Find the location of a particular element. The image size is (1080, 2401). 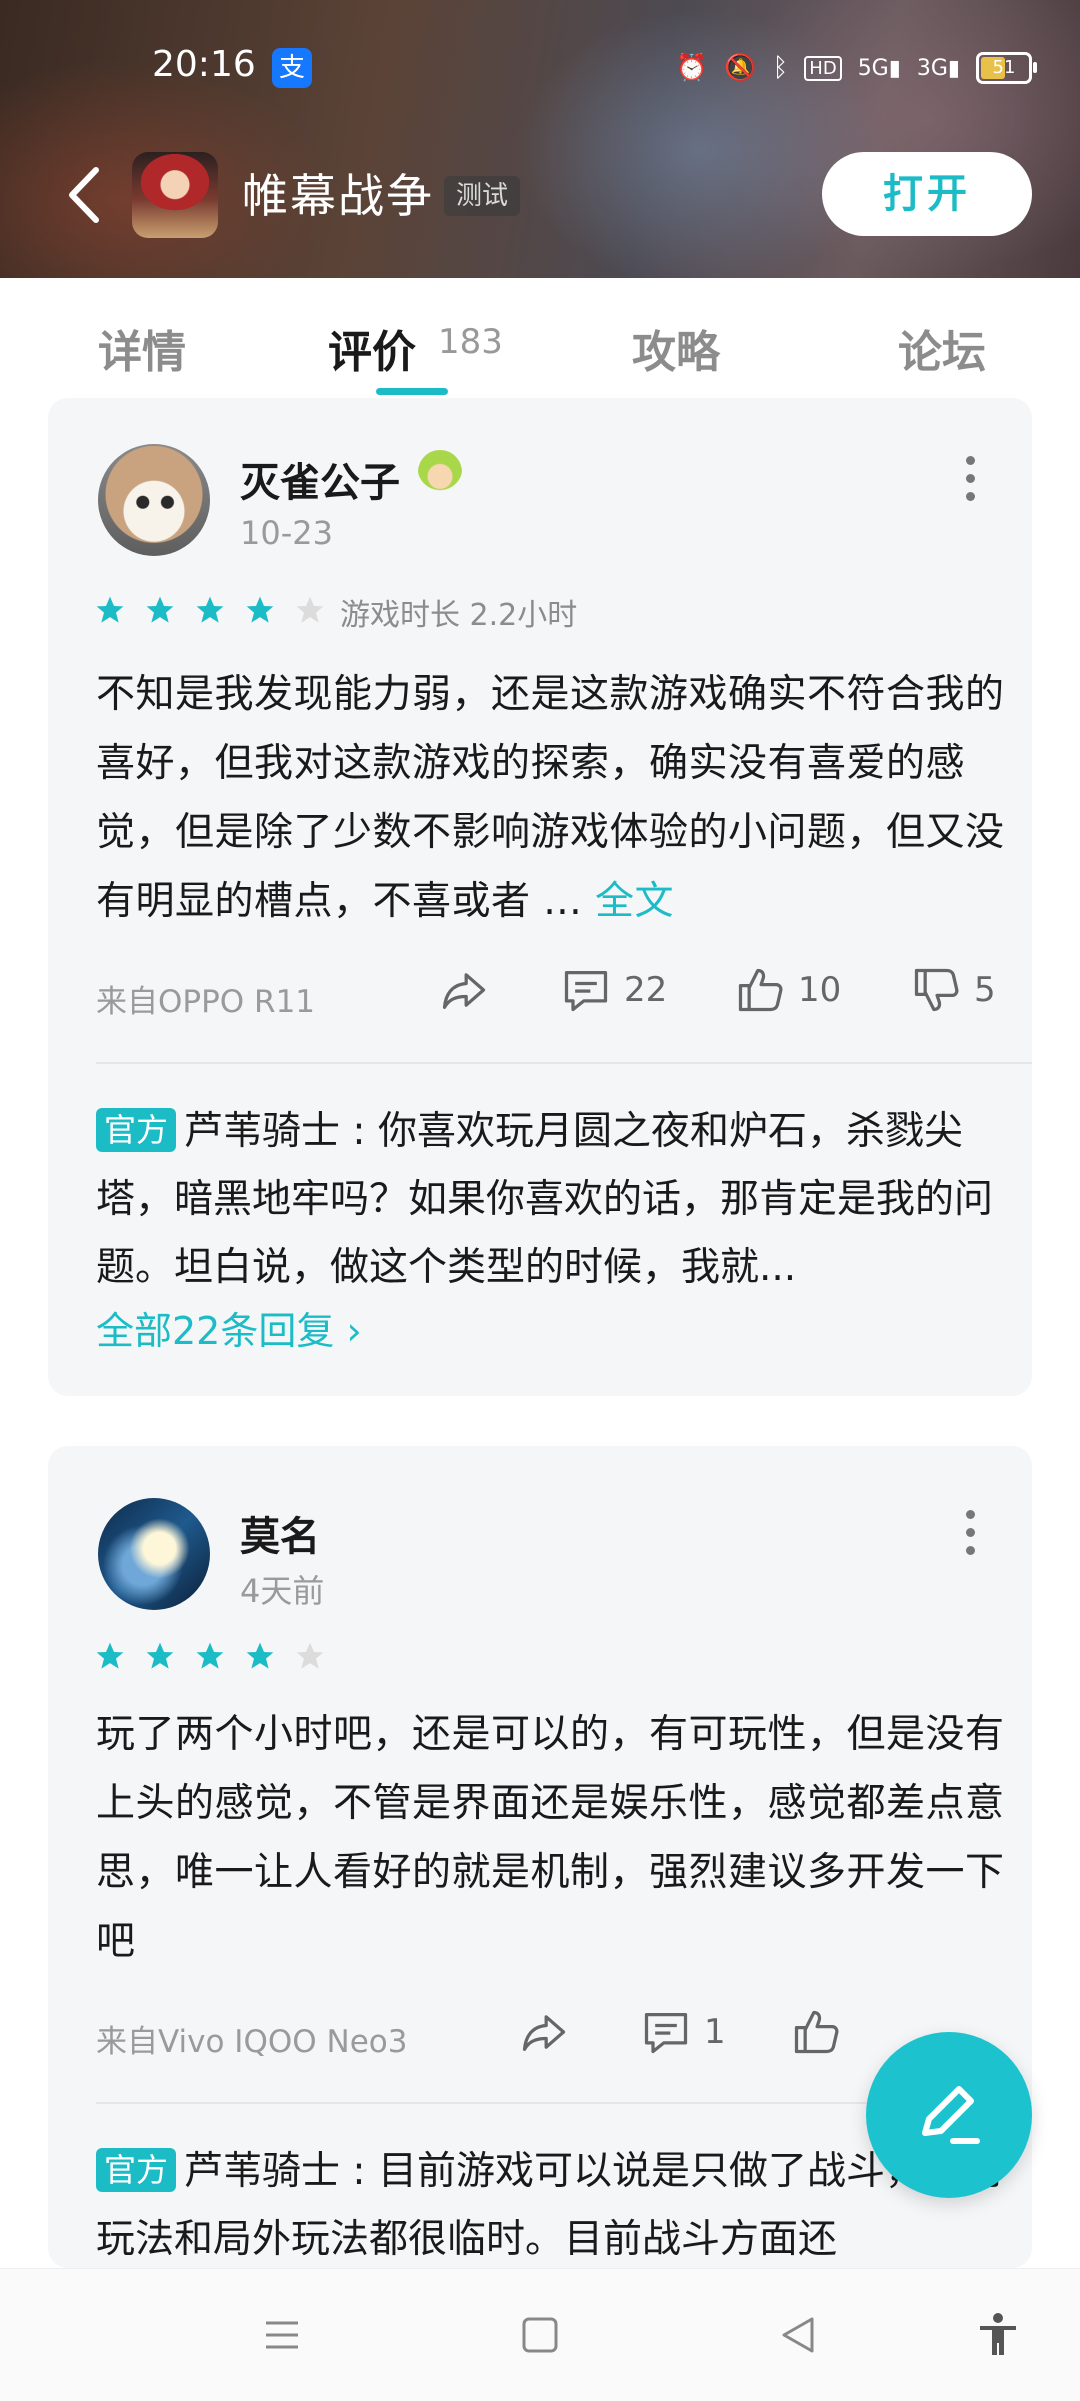

game-icon is located at coordinates (175, 195).